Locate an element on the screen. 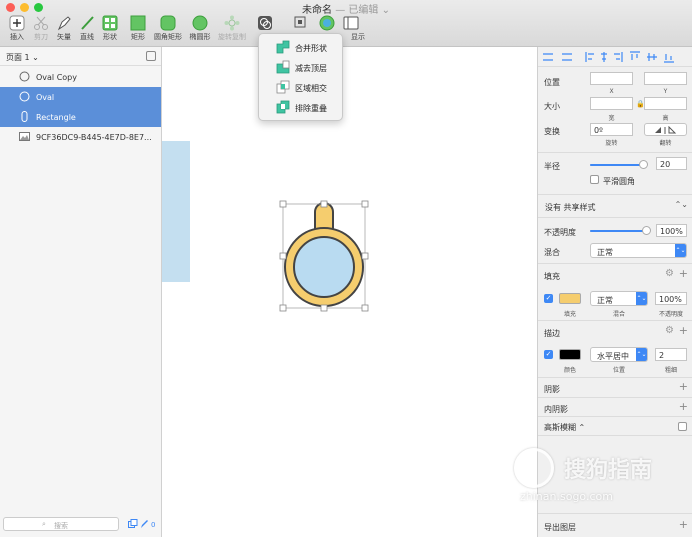  appearance-section: 不透明度 100% 混合 正常 ⌃⌄ is located at coordinates (615, 241).